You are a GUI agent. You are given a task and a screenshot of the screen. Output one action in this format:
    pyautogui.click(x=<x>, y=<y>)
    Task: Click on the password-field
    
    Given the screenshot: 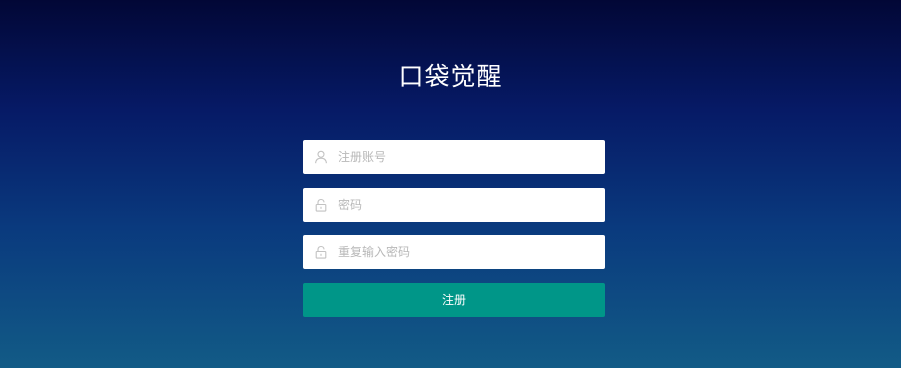 What is the action you would take?
    pyautogui.click(x=454, y=205)
    